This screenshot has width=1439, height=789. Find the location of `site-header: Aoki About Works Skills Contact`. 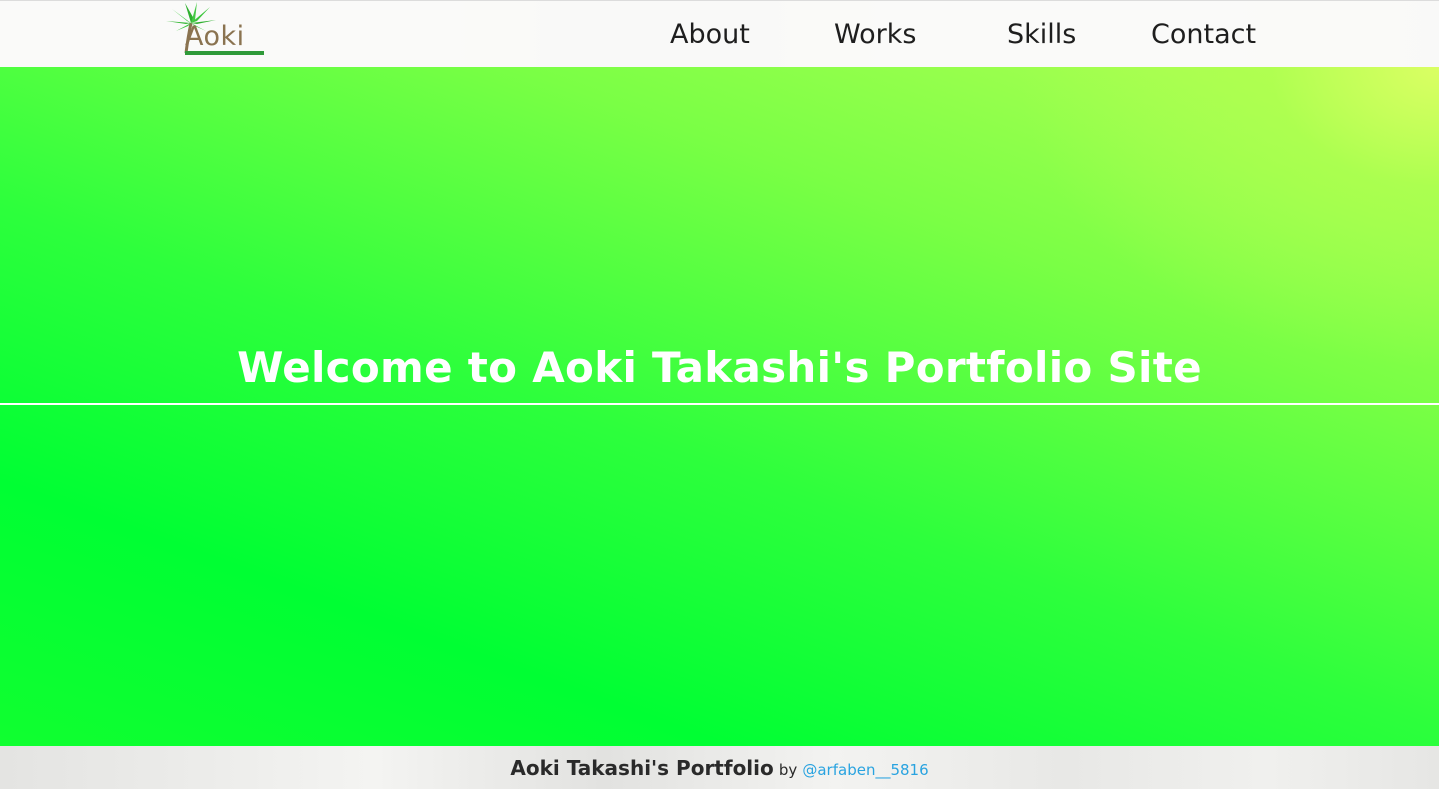

site-header: Aoki About Works Skills Contact is located at coordinates (719, 33).